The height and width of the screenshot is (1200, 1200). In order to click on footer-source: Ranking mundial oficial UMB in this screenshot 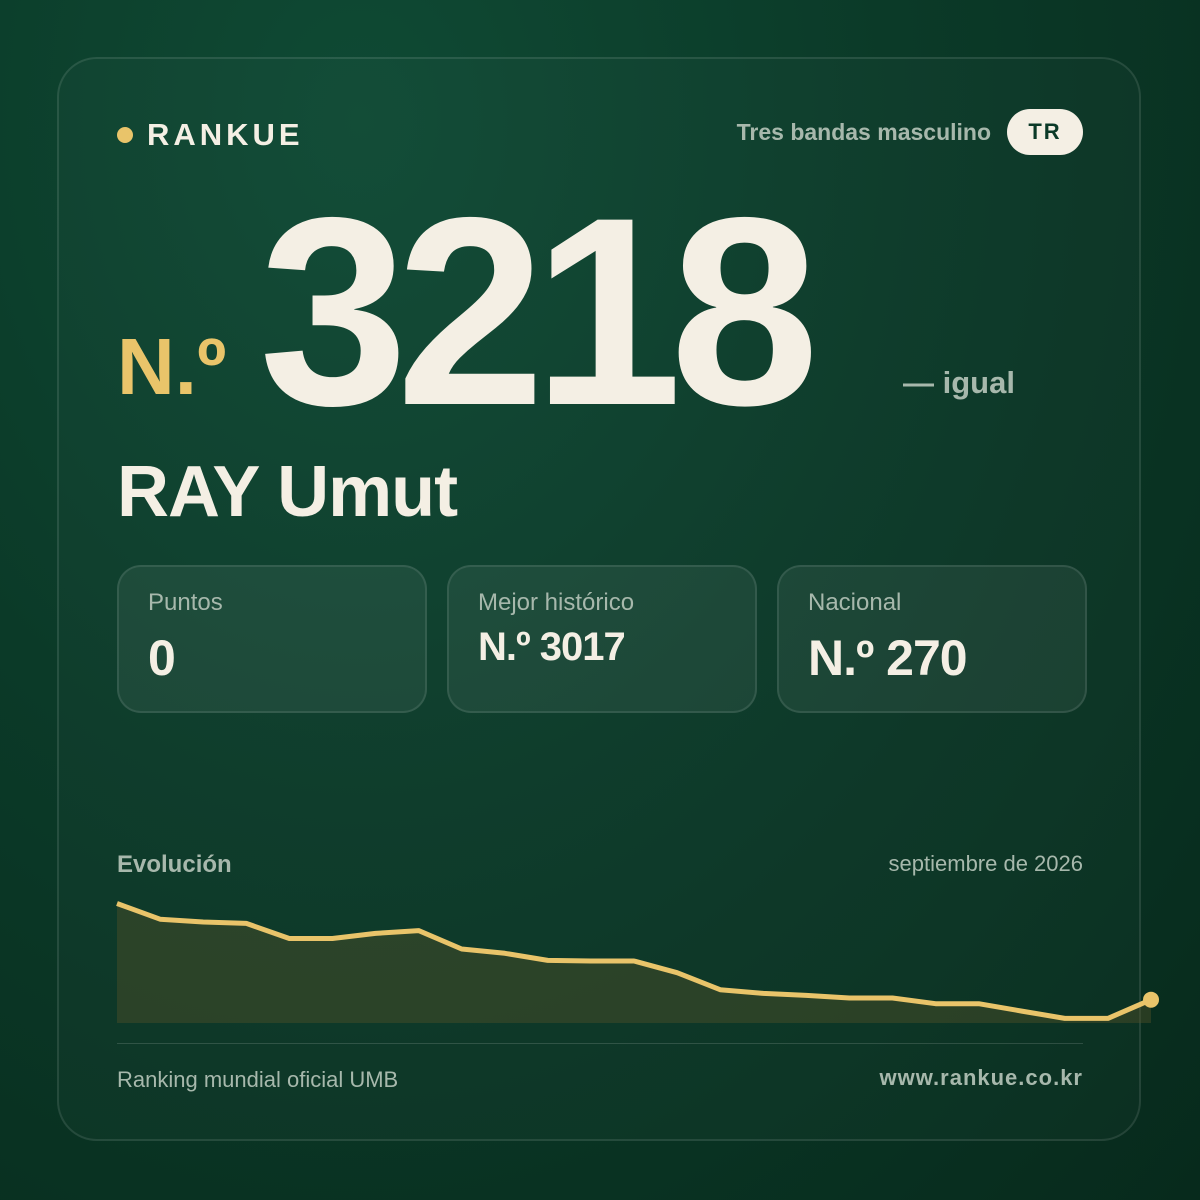, I will do `click(258, 1079)`.